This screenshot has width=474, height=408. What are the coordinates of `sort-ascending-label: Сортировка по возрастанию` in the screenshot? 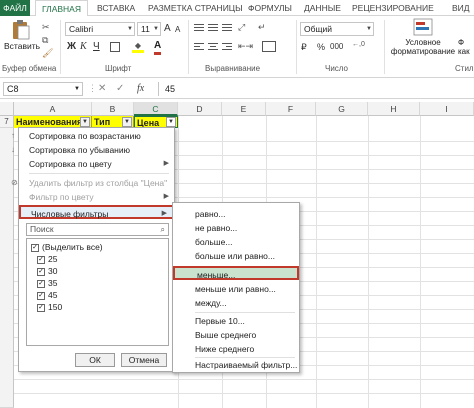 It's located at (85, 136).